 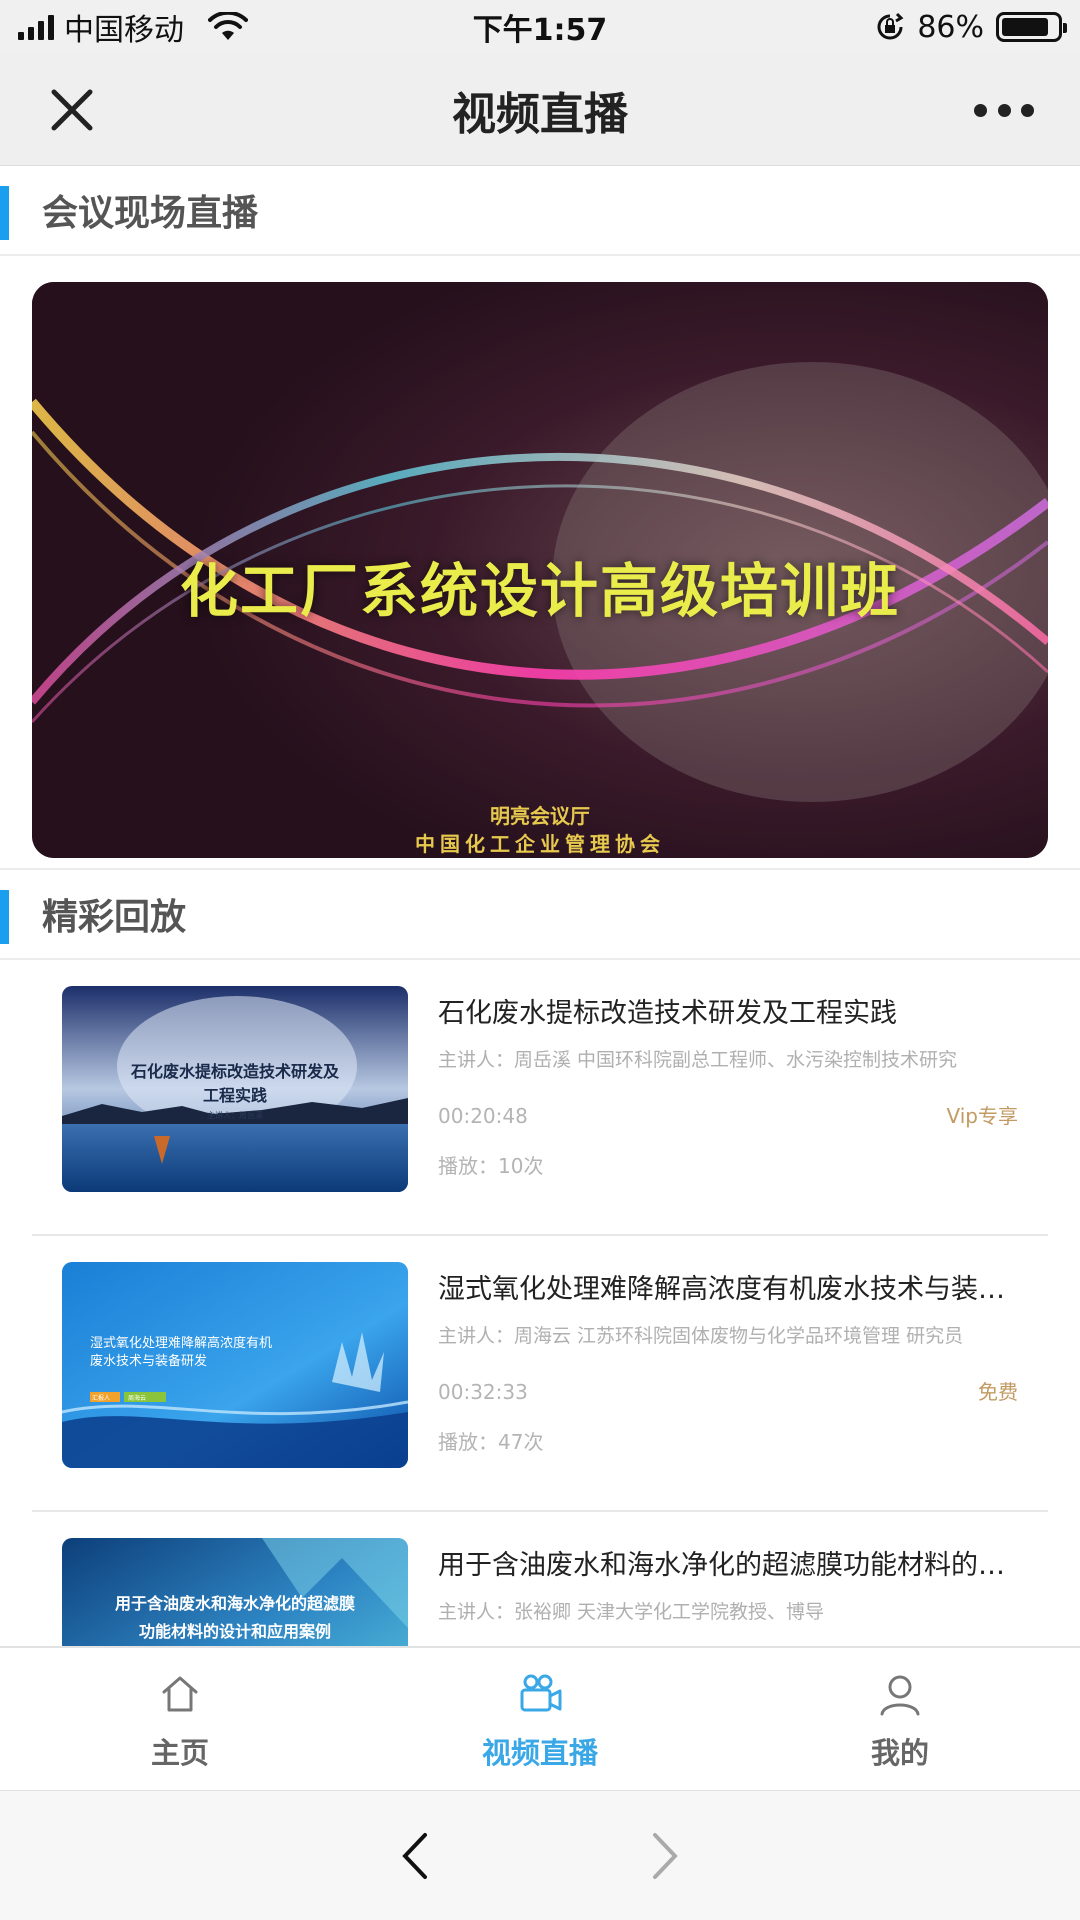 I want to click on tab-live-video: 视频直播, so click(x=540, y=1719).